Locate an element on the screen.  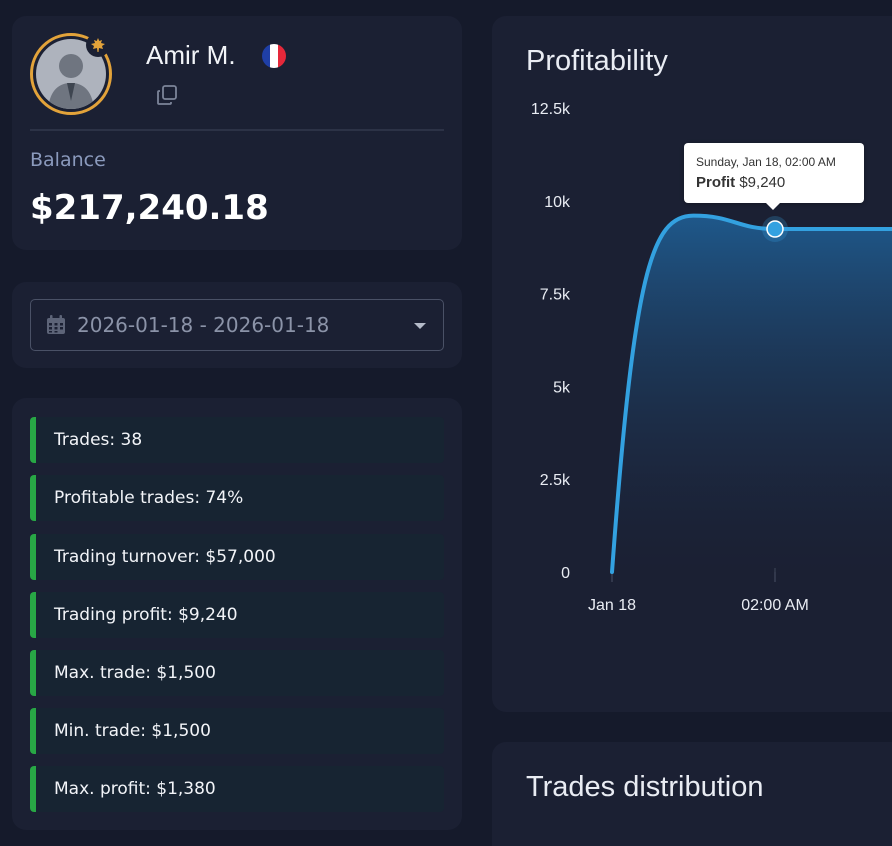
user-name: Amir M. is located at coordinates (191, 55).